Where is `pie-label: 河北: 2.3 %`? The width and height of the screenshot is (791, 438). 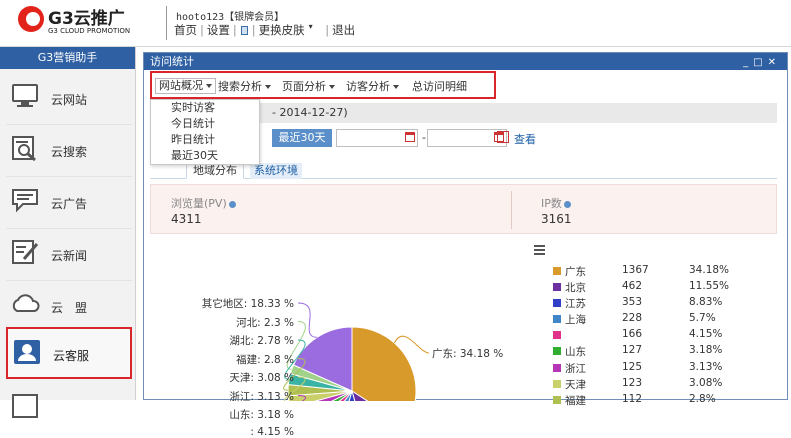 pie-label: 河北: 2.3 % is located at coordinates (265, 322).